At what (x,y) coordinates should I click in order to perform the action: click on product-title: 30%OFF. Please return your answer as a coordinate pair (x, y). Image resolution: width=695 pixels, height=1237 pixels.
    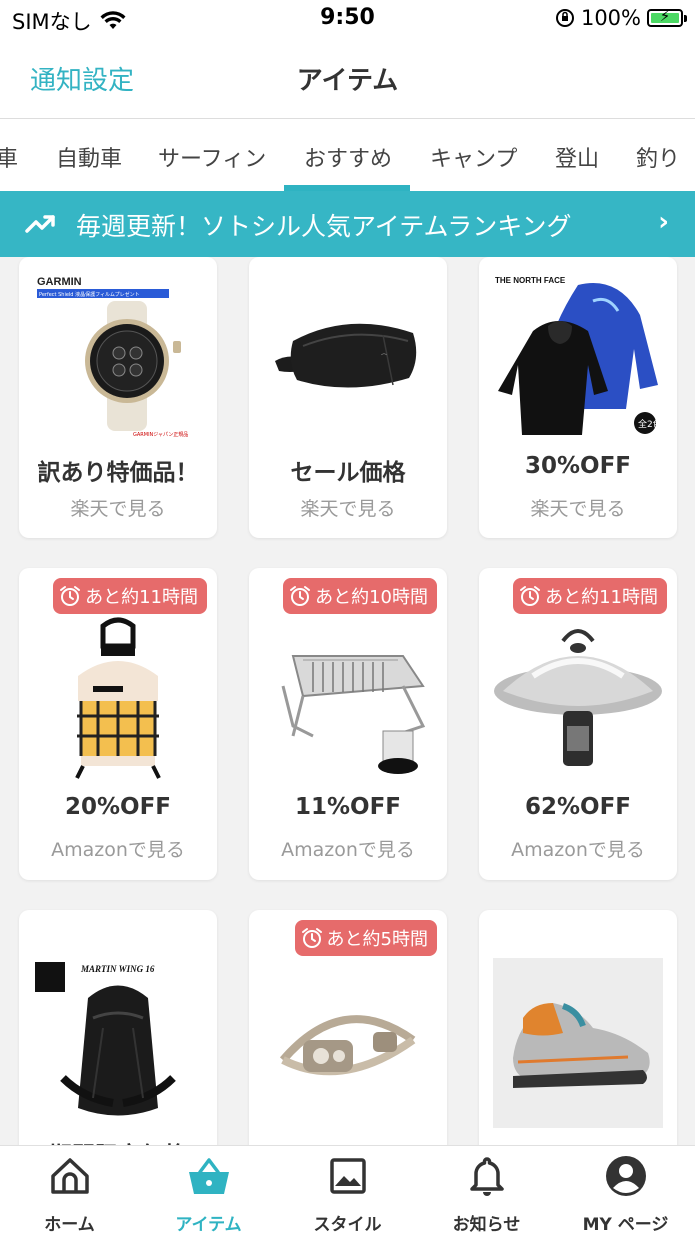
    Looking at the image, I should click on (578, 466).